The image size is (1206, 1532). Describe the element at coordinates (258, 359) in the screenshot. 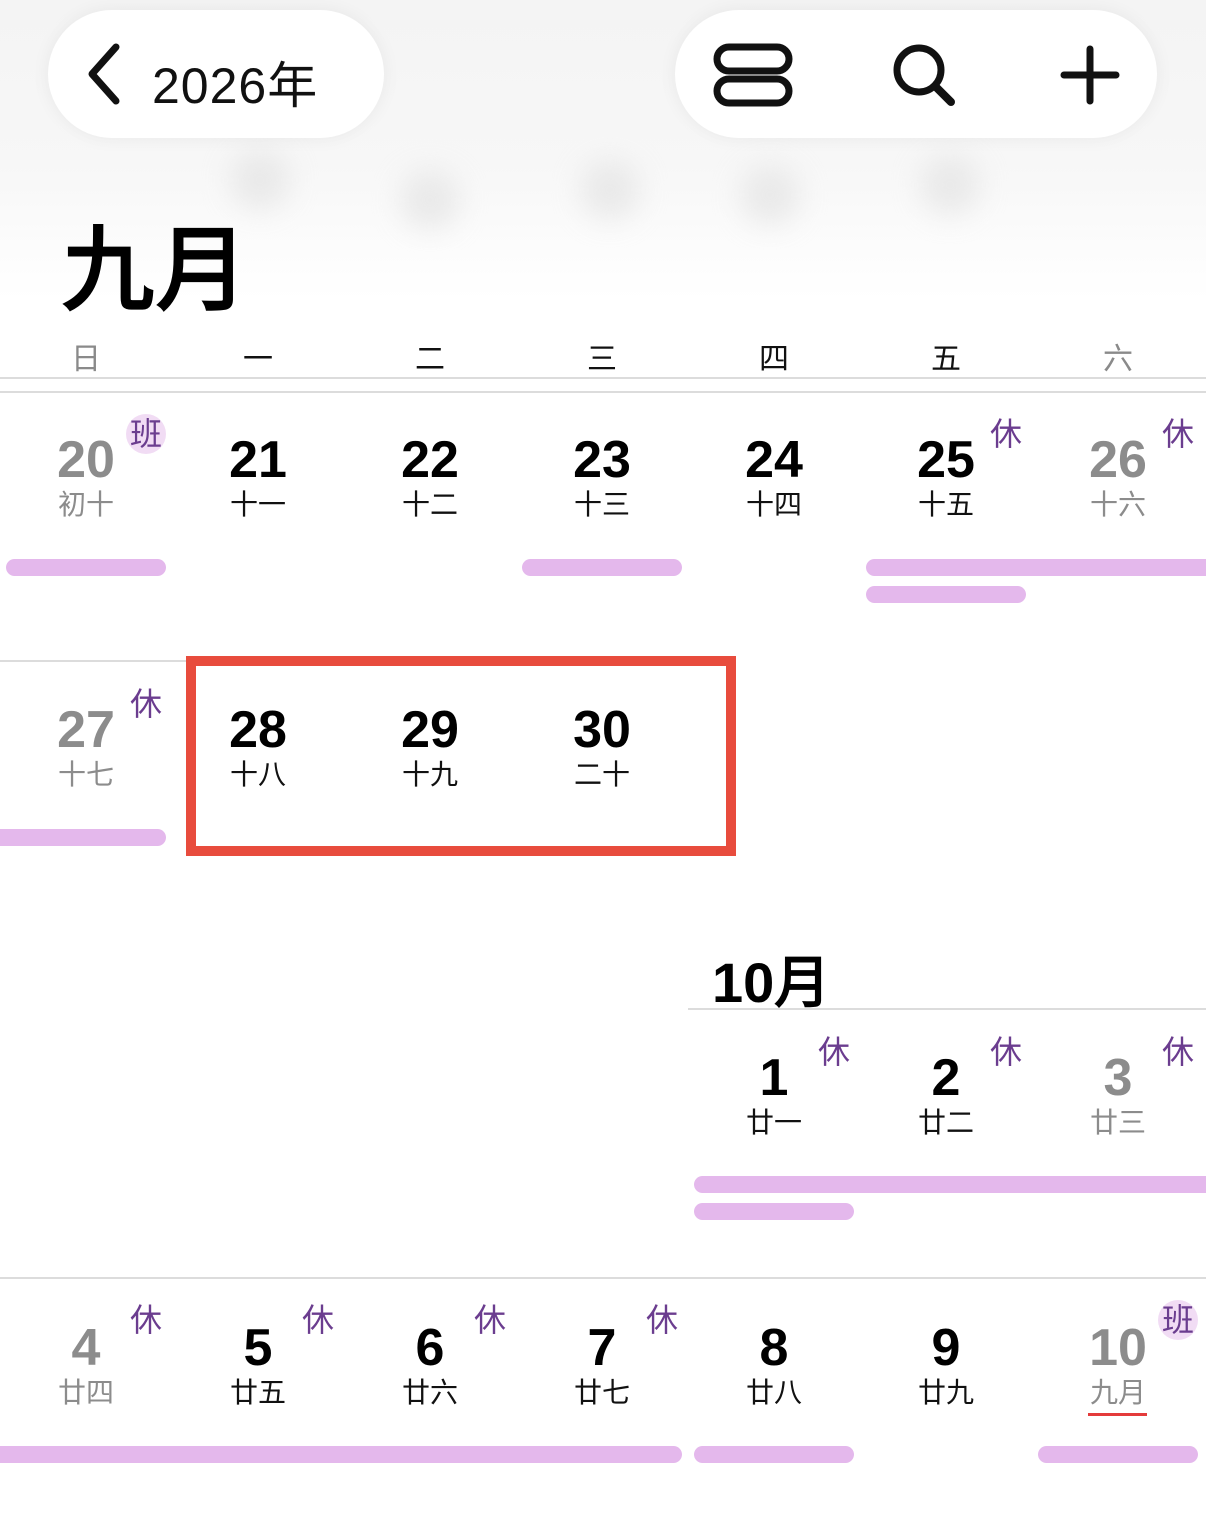

I see `weekday-mon: 一` at that location.